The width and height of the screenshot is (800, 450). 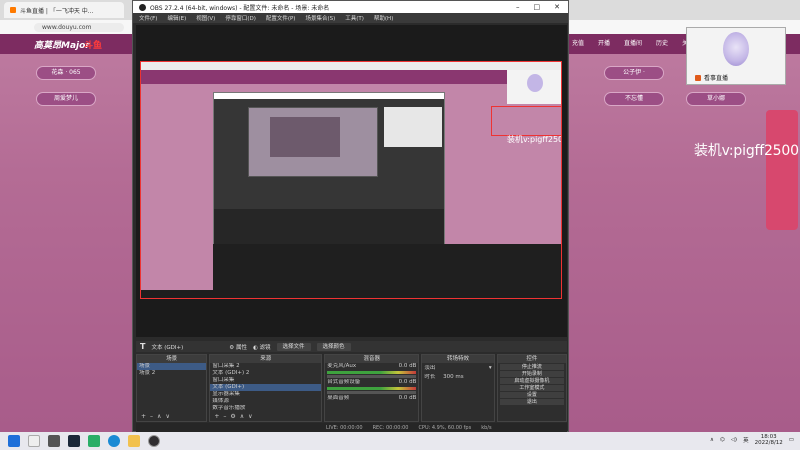 I want to click on properties-button: ⚙ 属性, so click(x=238, y=347).